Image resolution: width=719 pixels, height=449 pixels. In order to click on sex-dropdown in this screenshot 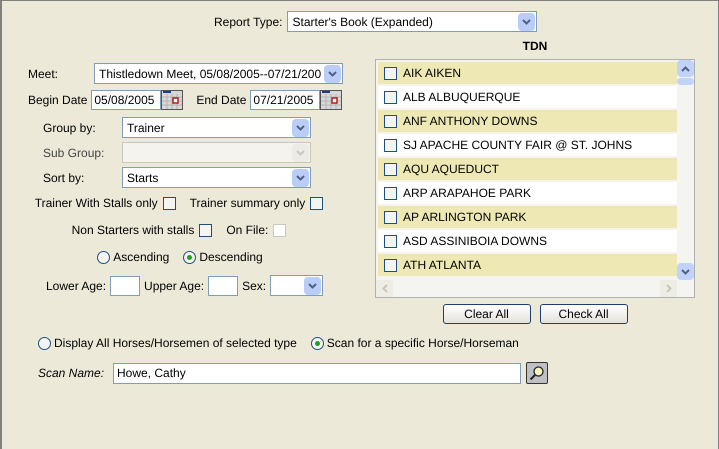, I will do `click(297, 285)`.